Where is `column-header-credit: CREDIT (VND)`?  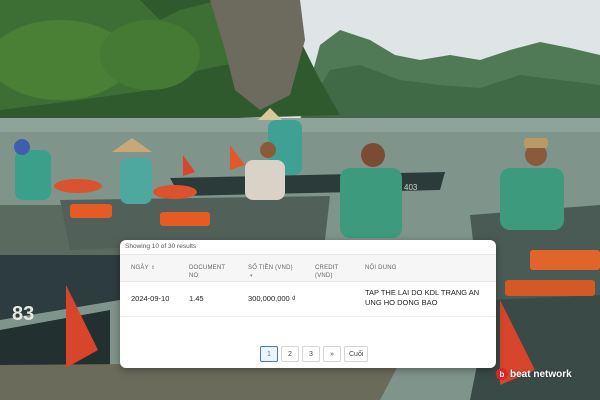 column-header-credit: CREDIT (VND) is located at coordinates (327, 272).